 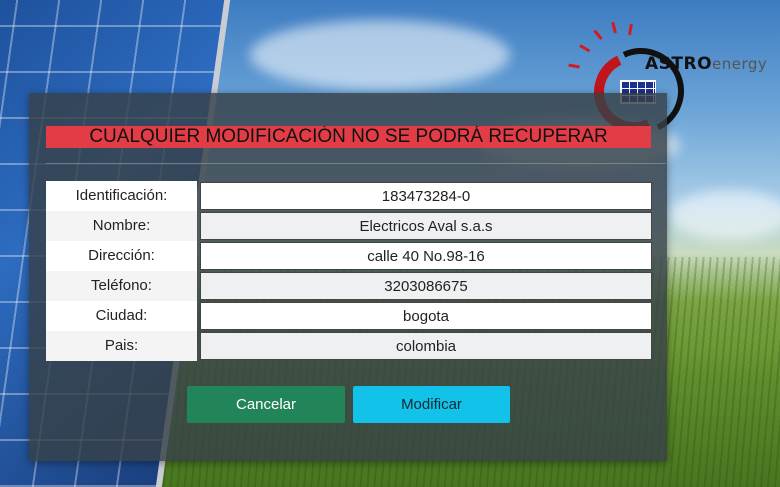 I want to click on input-pais, so click(x=426, y=346).